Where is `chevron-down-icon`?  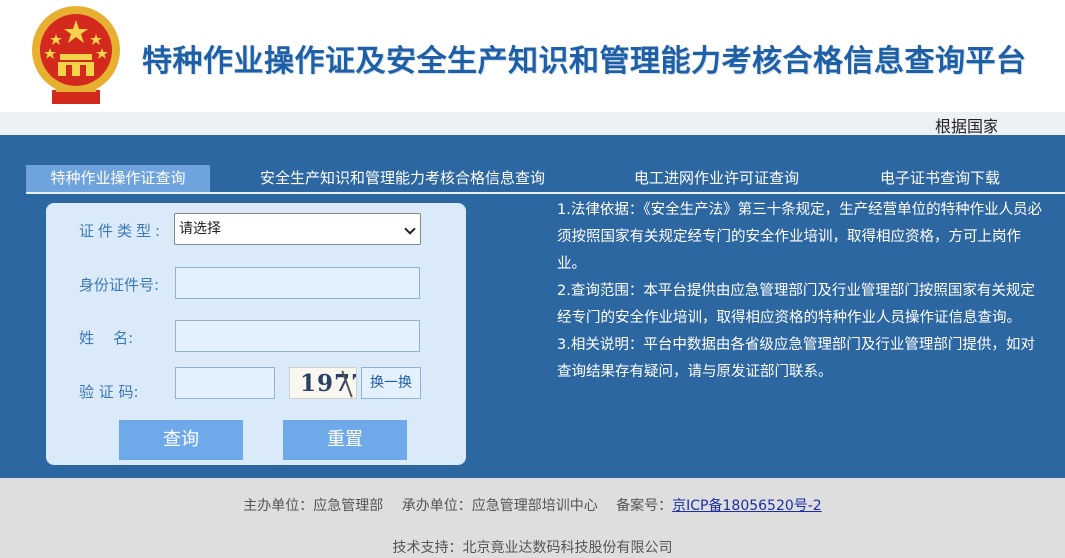 chevron-down-icon is located at coordinates (410, 229).